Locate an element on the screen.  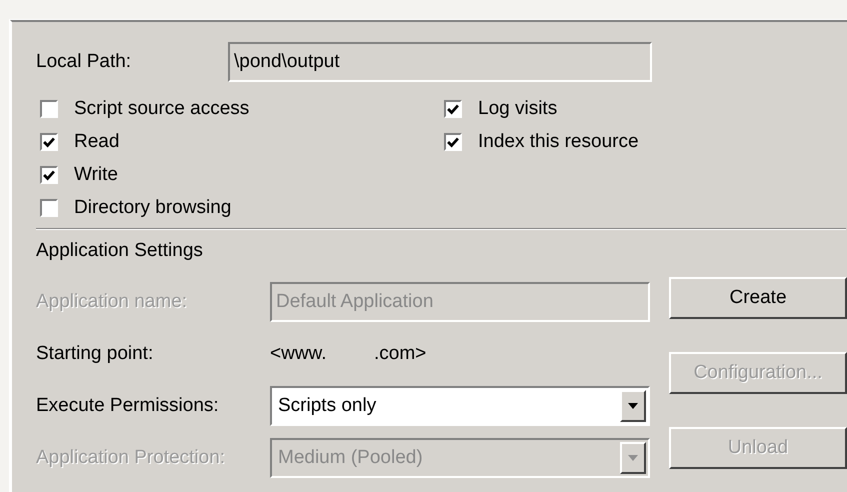
field-label: Execute Permissions: is located at coordinates (128, 406).